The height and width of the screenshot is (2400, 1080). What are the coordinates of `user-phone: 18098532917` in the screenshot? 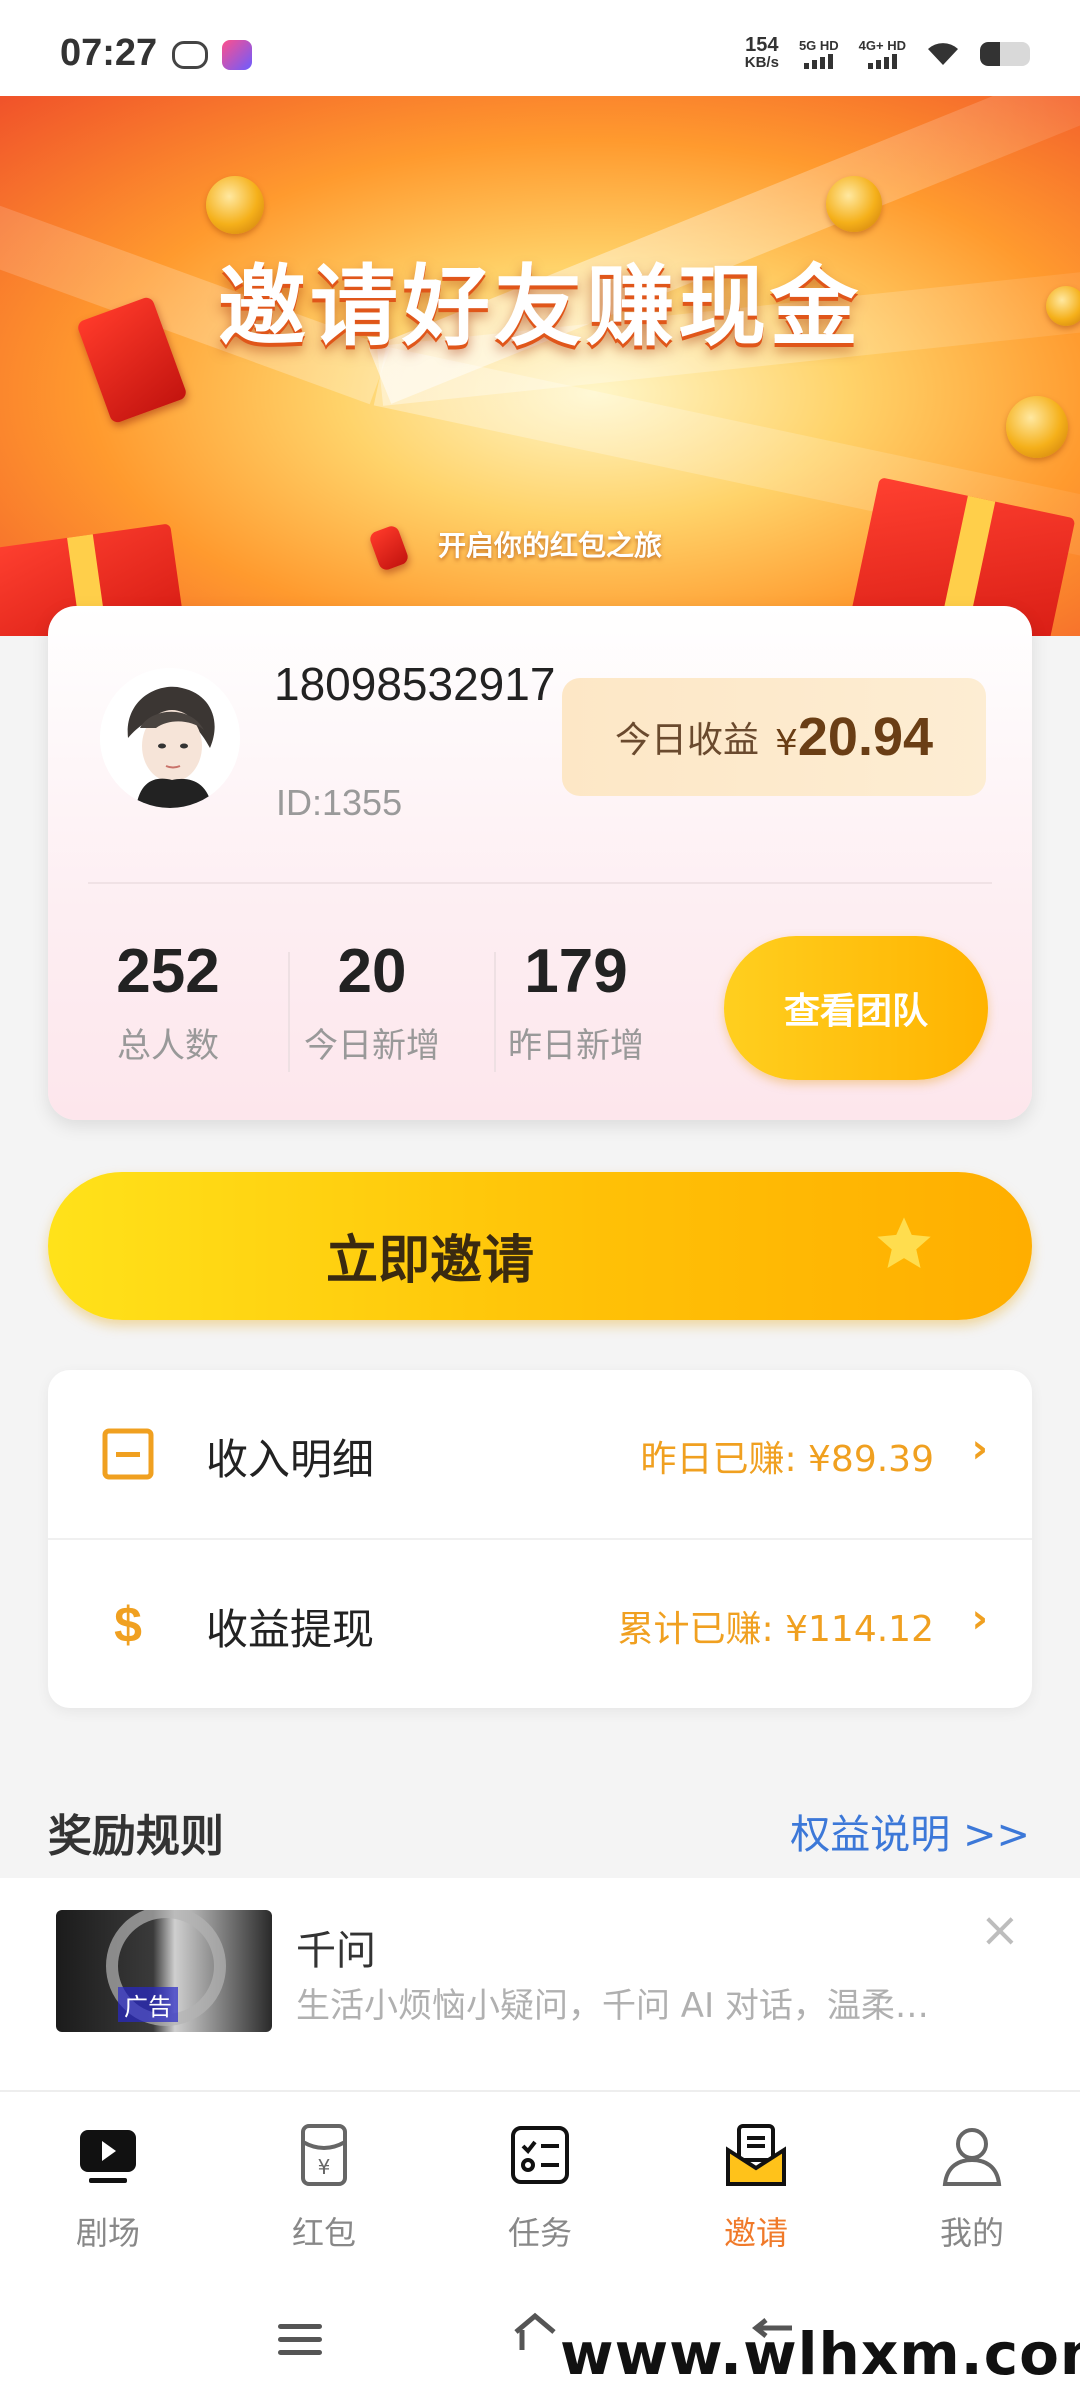 It's located at (415, 684).